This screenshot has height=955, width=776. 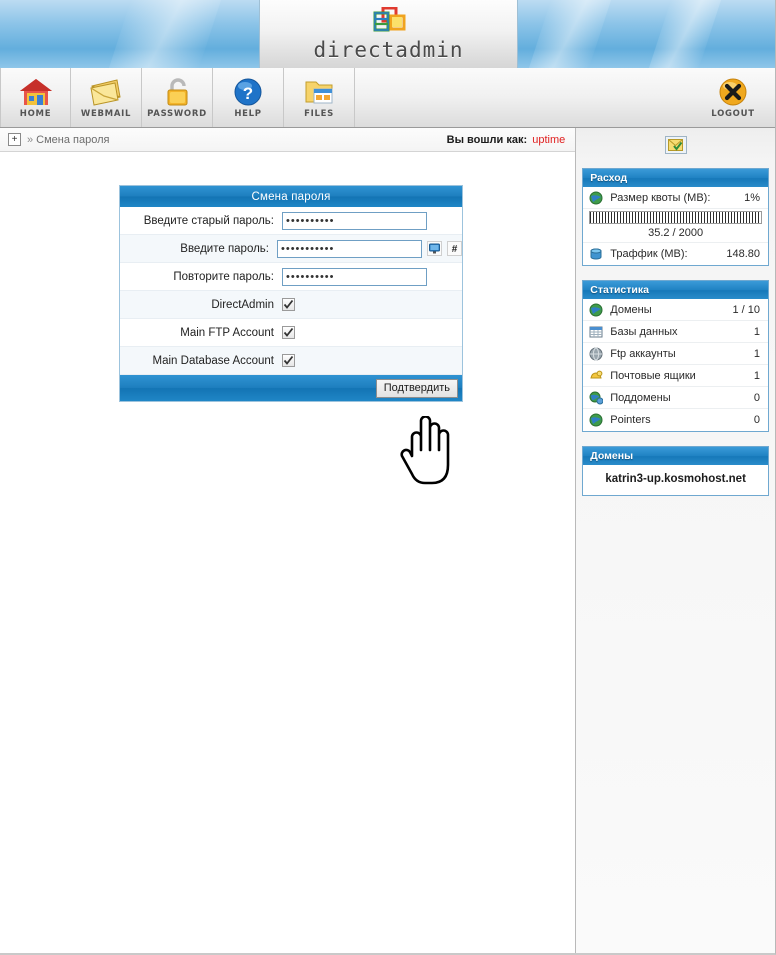 I want to click on top-banner: directadmin, so click(x=387, y=34).